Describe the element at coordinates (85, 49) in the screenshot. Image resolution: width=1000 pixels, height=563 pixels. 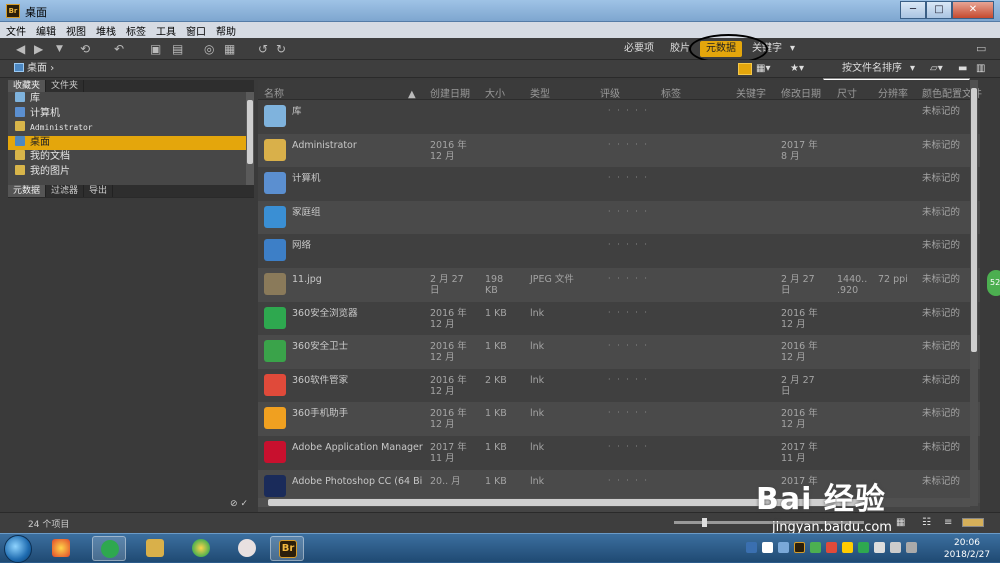
I see `boomerang-icon: ⟲` at that location.